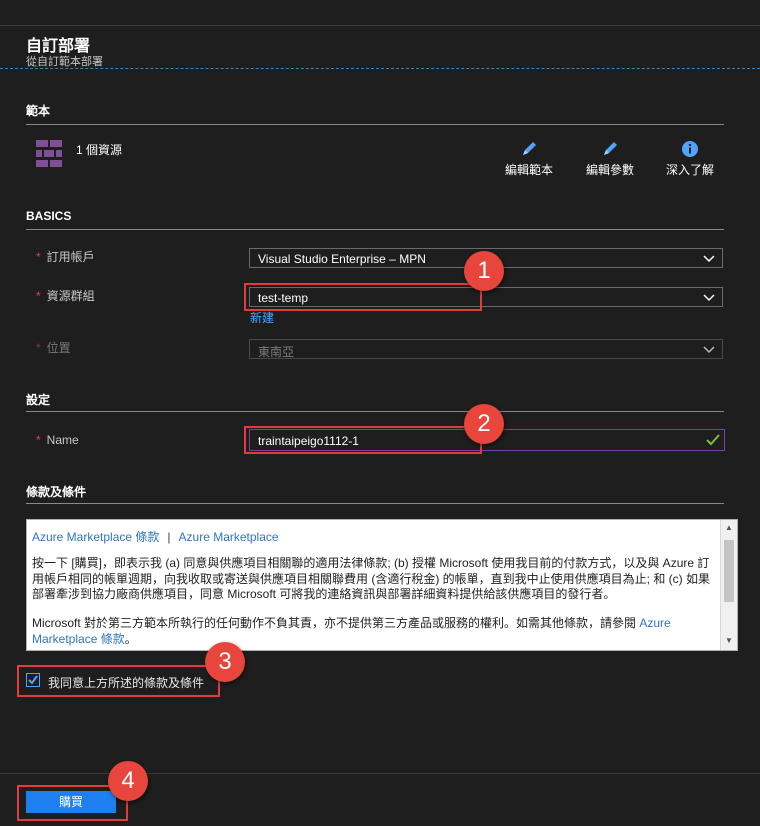 This screenshot has height=826, width=760. I want to click on scroll-down-icon: ▼, so click(729, 640).